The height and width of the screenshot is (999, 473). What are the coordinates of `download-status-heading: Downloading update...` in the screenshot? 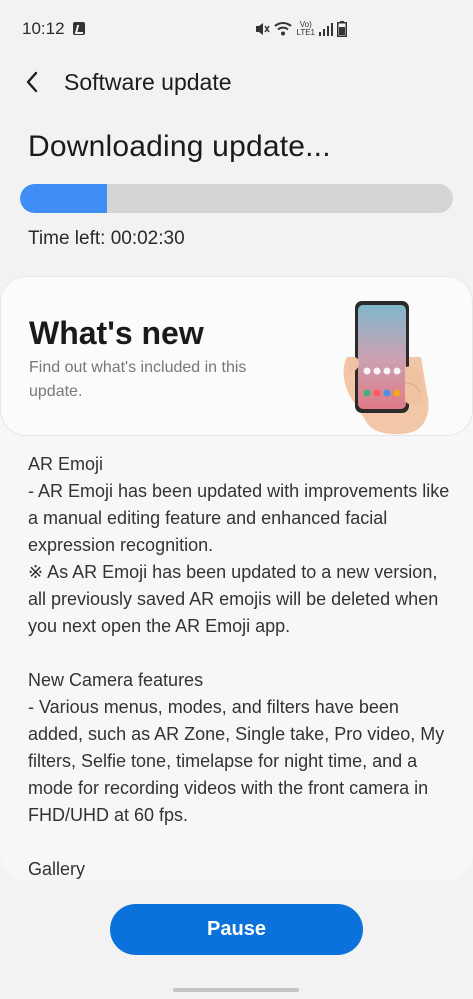 It's located at (179, 146).